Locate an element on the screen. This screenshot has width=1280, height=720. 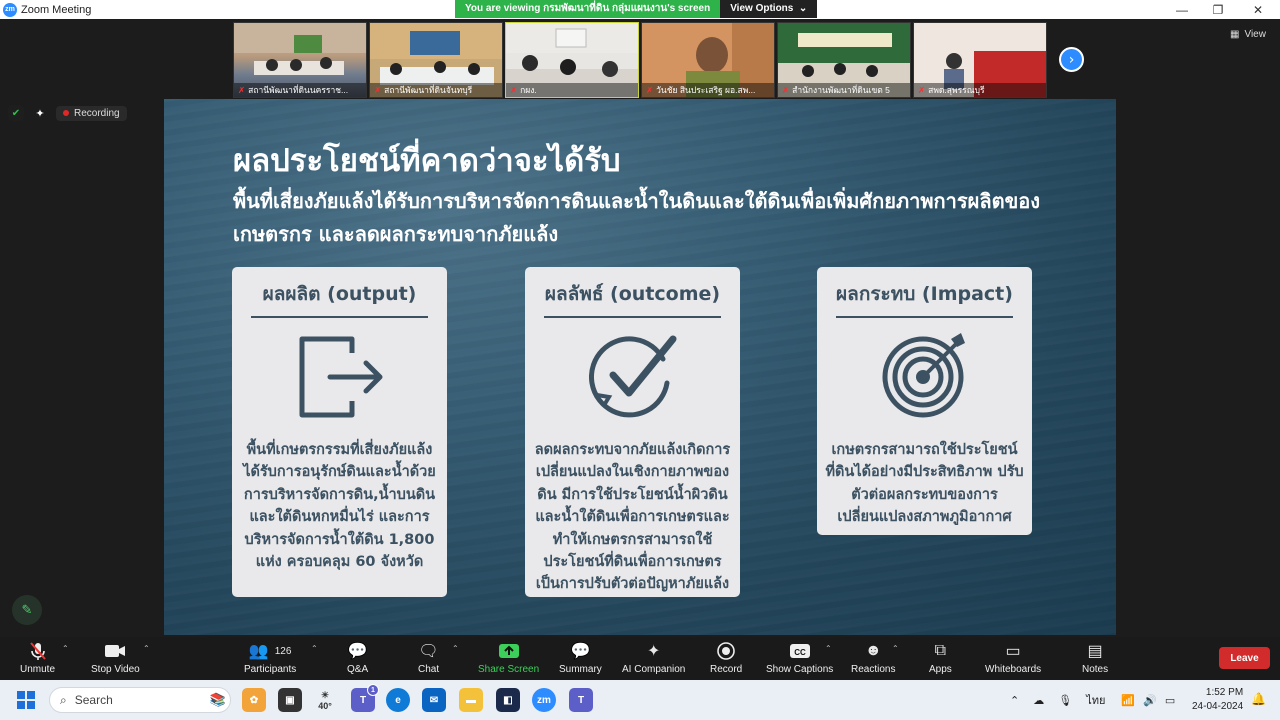
chat-caret-icon: ⌃ is located at coordinates (455, 648).